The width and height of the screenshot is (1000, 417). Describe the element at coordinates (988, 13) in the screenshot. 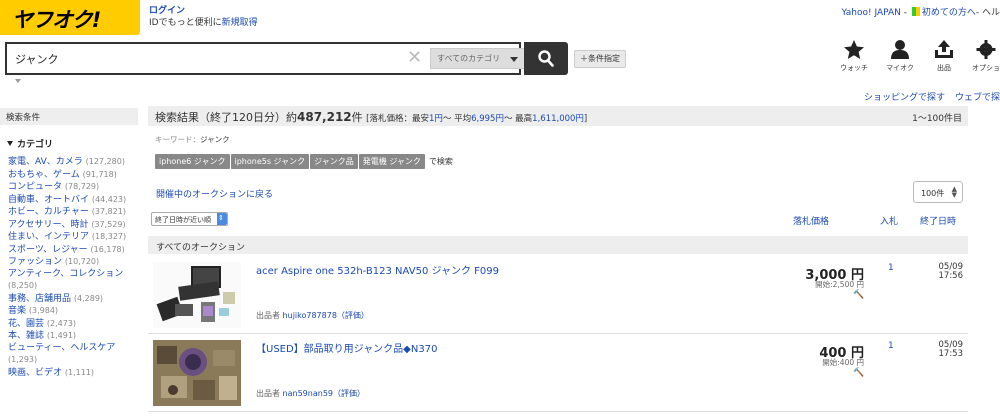

I see `help-link: - ヘル` at that location.